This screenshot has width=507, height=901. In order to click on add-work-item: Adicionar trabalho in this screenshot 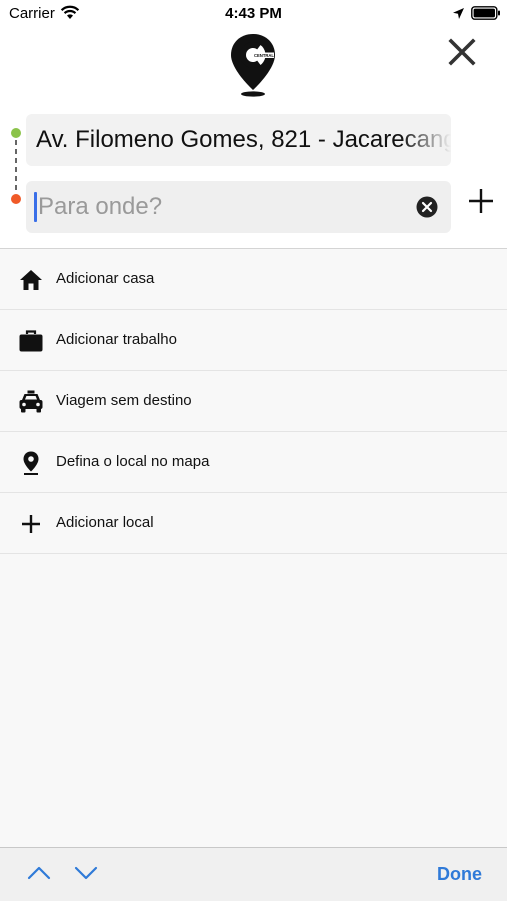, I will do `click(253, 340)`.